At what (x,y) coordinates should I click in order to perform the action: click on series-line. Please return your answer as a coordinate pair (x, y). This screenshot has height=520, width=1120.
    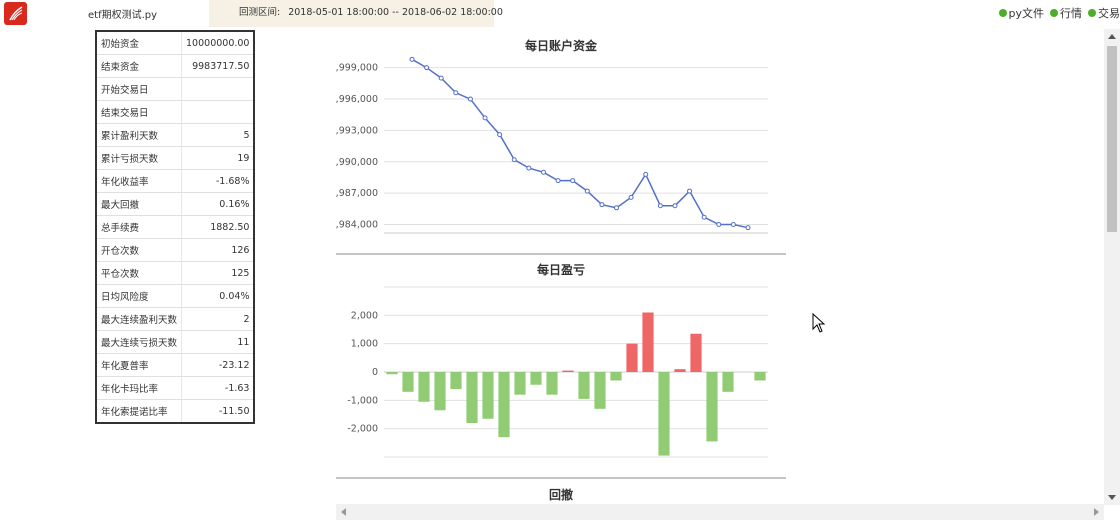
    Looking at the image, I should click on (580, 143).